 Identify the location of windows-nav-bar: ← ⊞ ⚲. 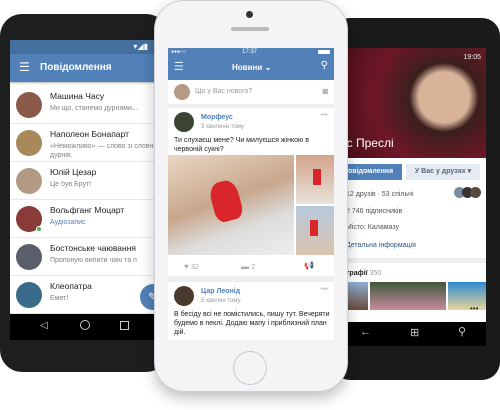
(416, 334).